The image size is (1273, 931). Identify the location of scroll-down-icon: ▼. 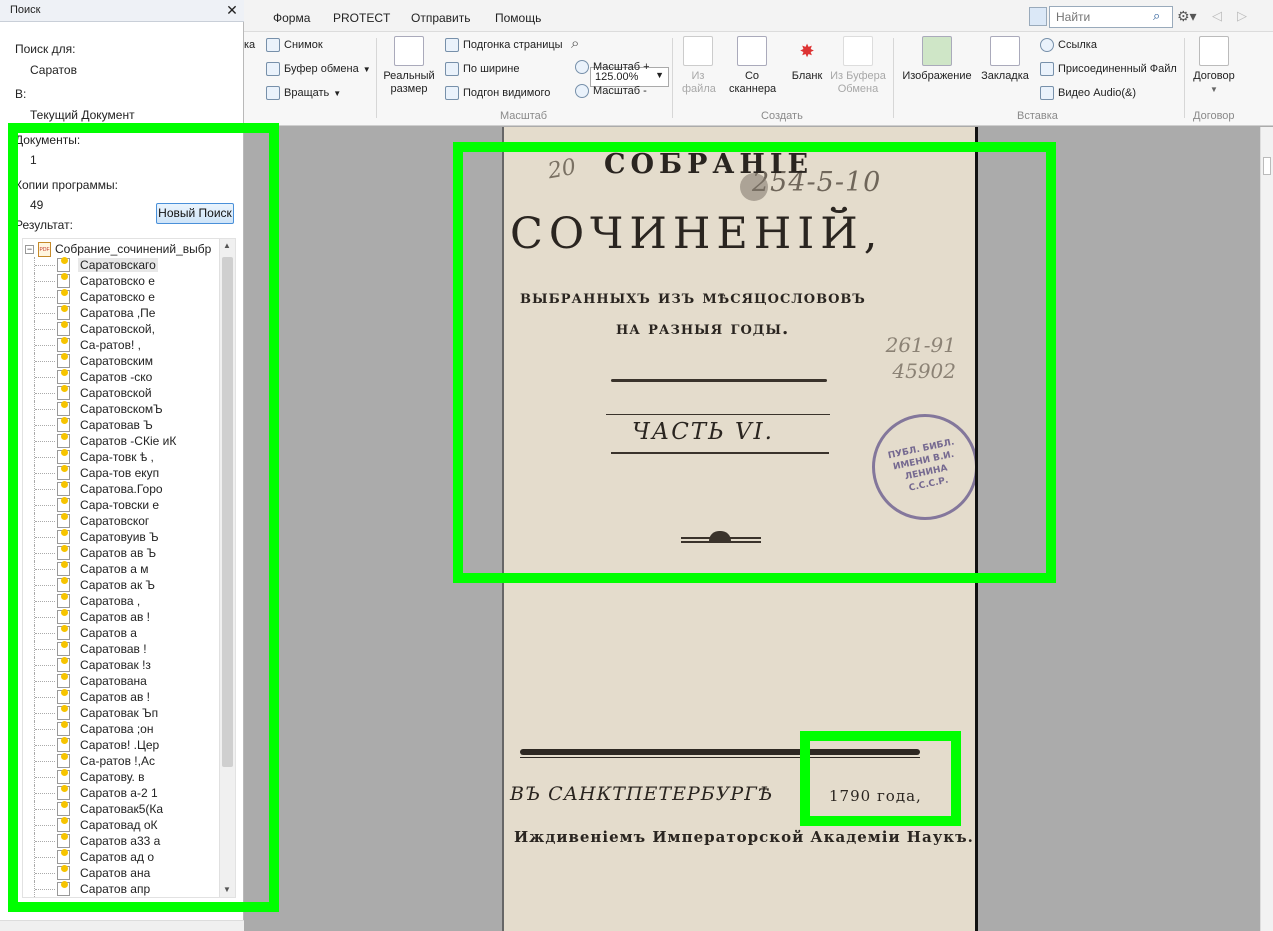
(227, 889).